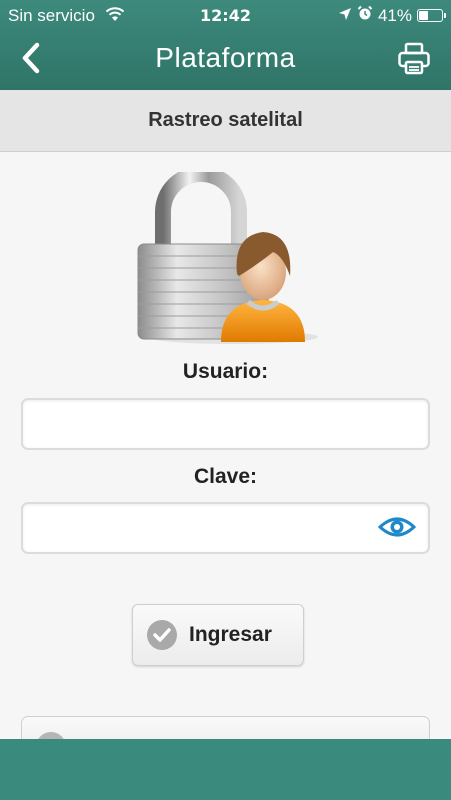  I want to click on battery-percent: 41%, so click(394, 15).